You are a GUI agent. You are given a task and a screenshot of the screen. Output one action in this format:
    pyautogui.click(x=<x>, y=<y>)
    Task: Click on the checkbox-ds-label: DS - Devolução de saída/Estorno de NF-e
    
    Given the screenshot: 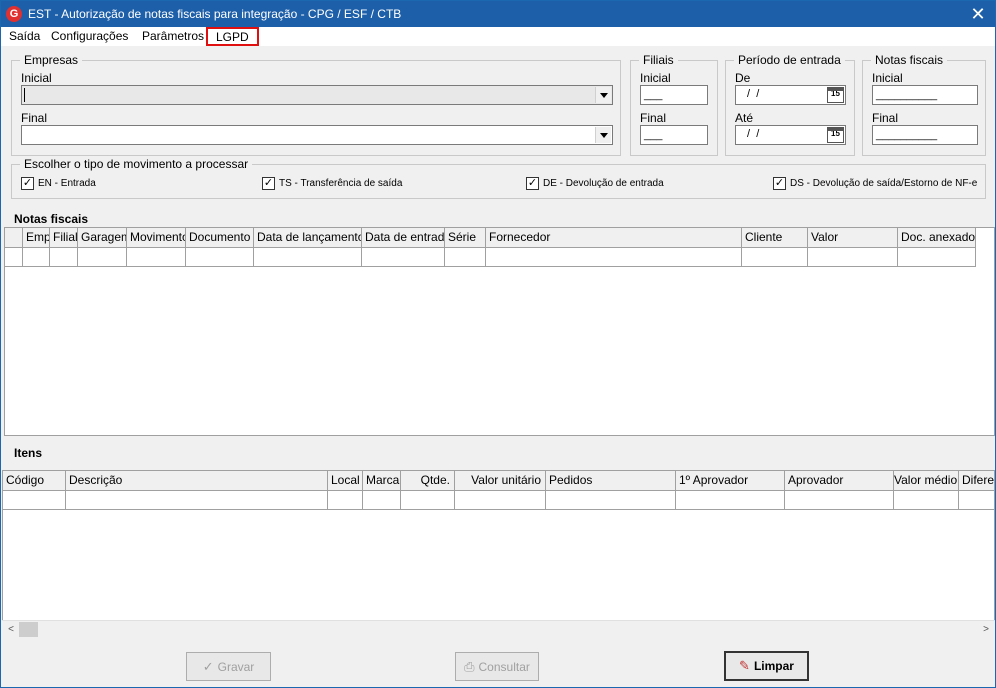 What is the action you would take?
    pyautogui.click(x=884, y=183)
    